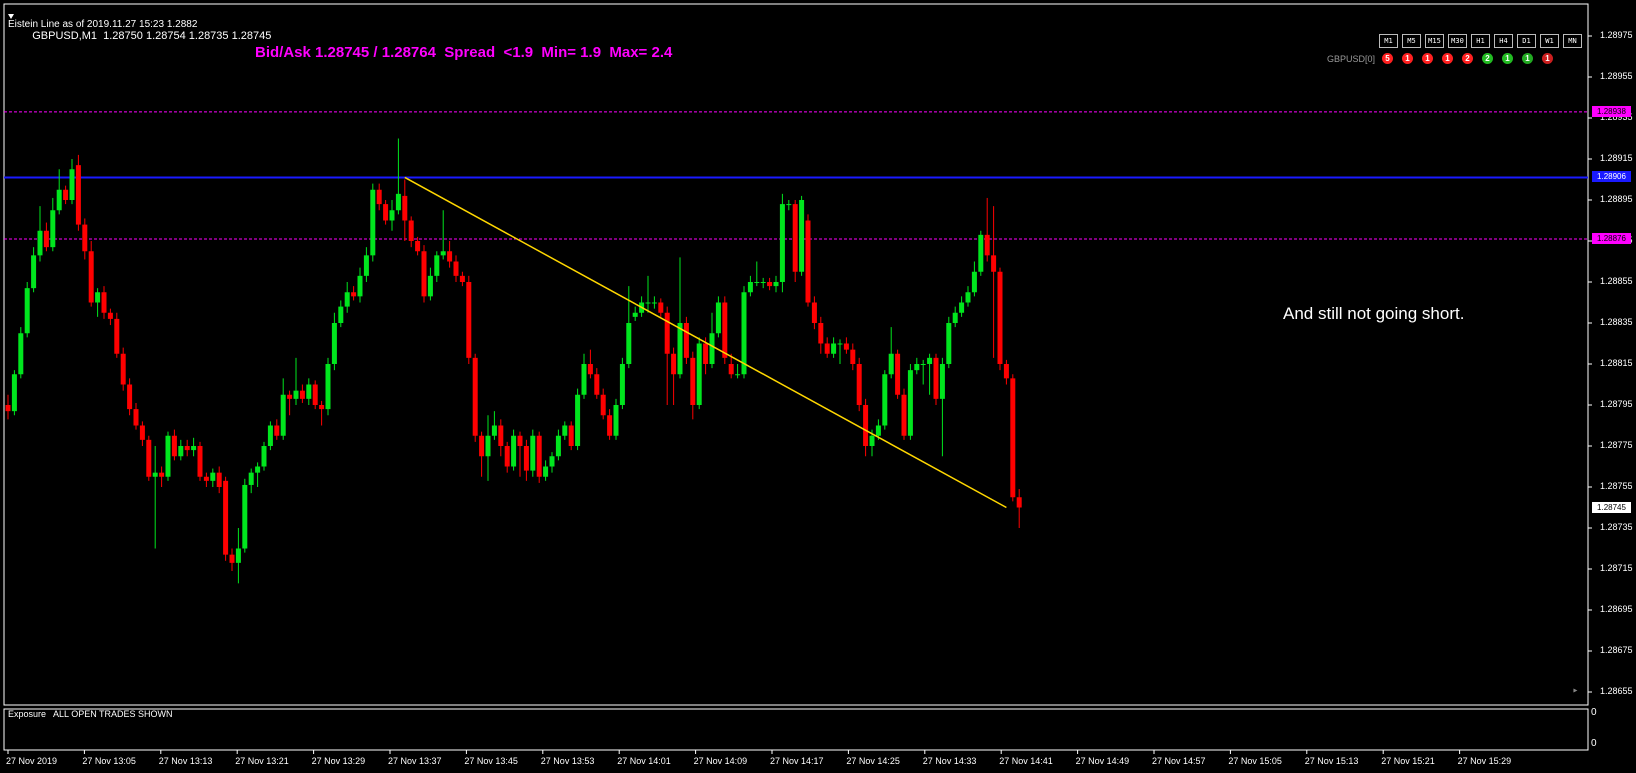  I want to click on price-tick-label: 1.28775, so click(1616, 445).